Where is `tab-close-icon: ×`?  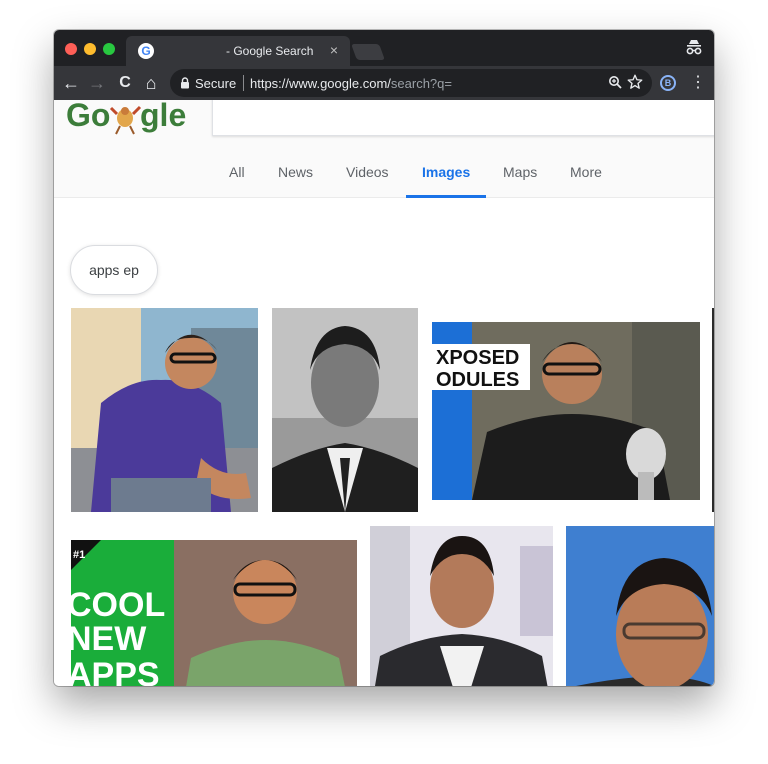 tab-close-icon: × is located at coordinates (334, 50).